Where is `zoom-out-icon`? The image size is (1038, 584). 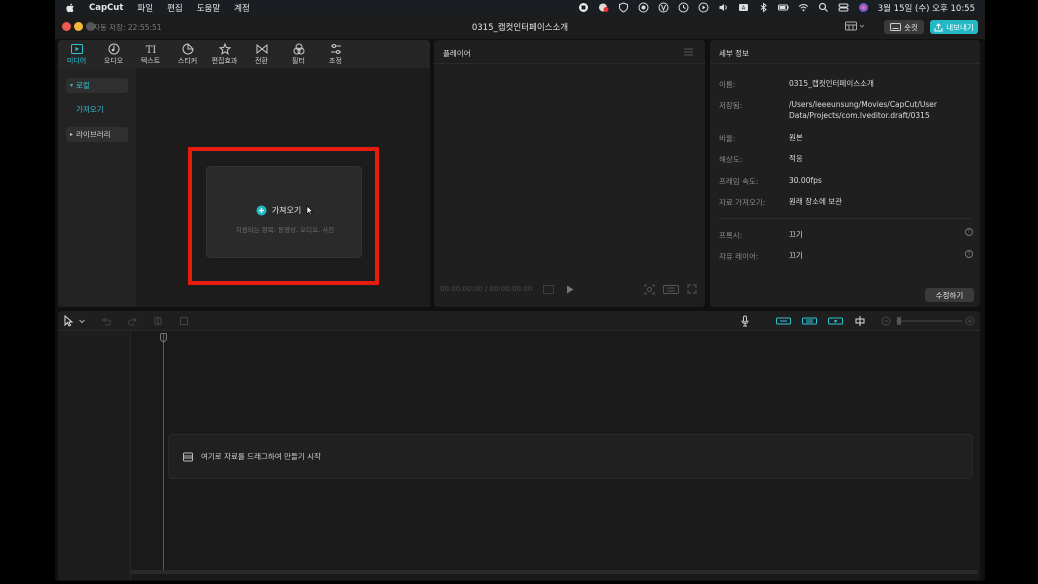 zoom-out-icon is located at coordinates (886, 321).